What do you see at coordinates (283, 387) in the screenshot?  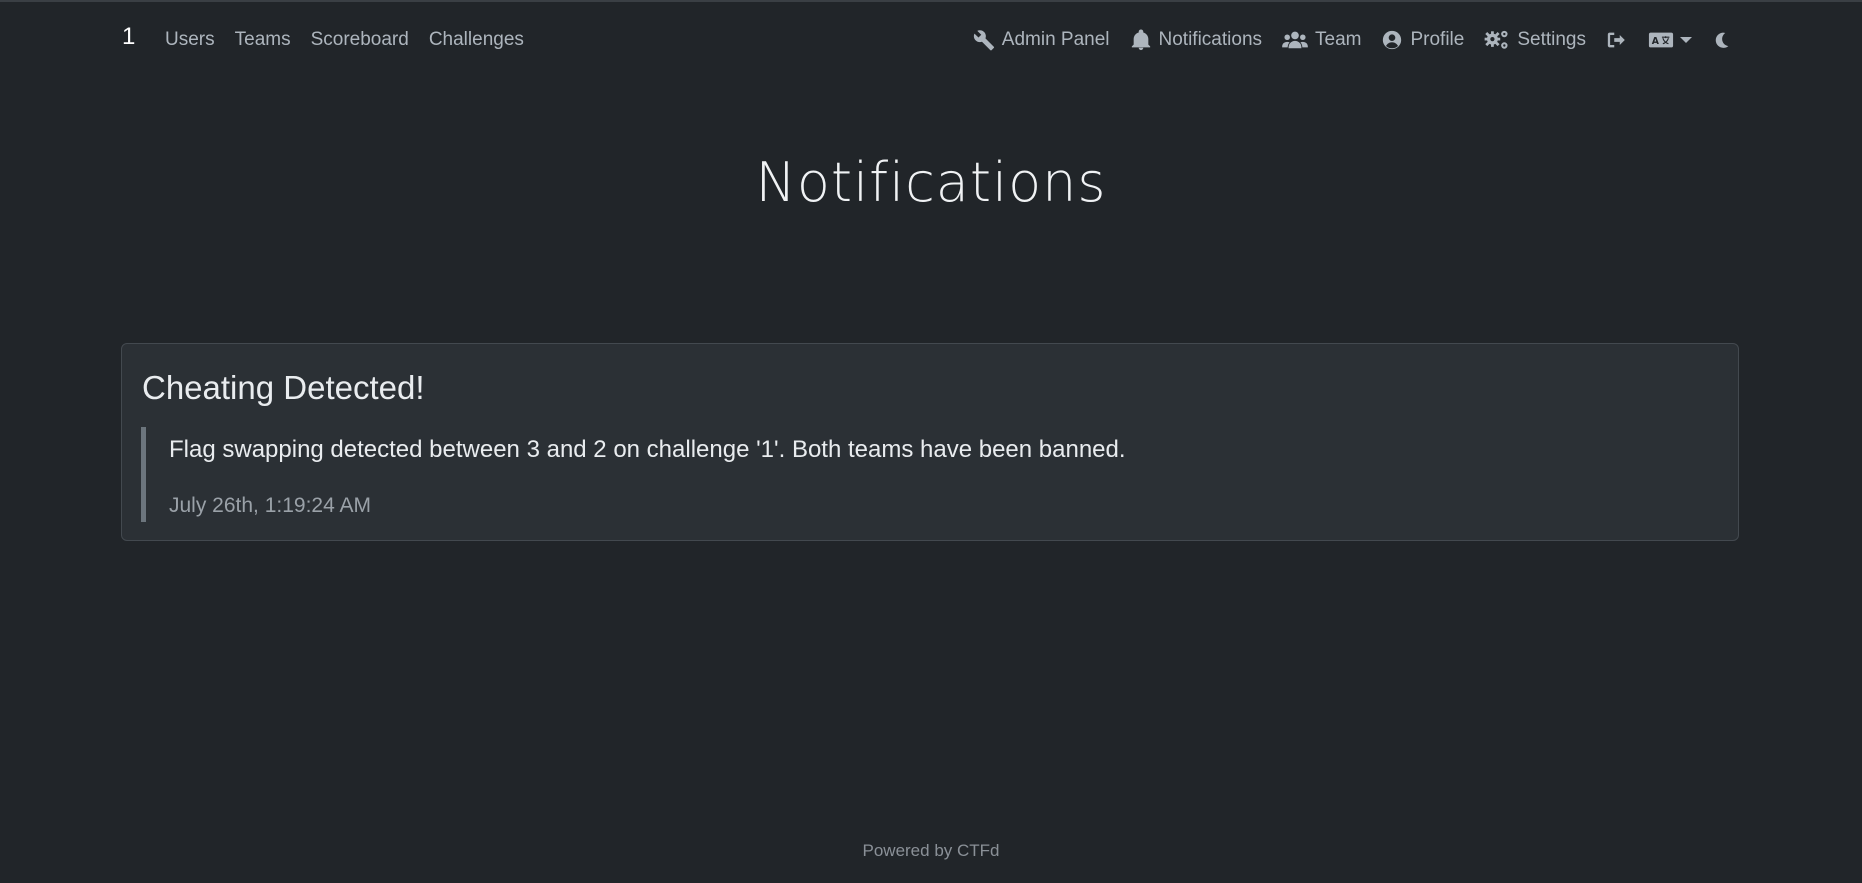 I see `notification-title: Cheating Detected!` at bounding box center [283, 387].